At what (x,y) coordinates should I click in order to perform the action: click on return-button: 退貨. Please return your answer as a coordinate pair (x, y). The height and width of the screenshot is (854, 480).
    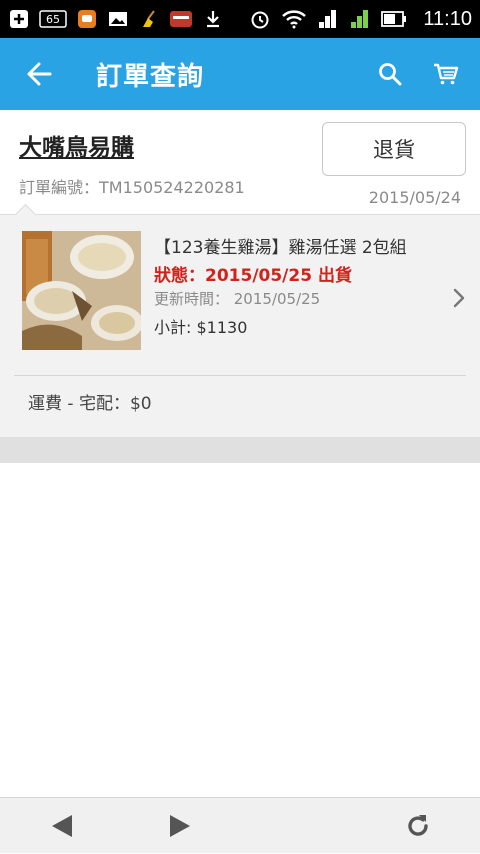
    Looking at the image, I should click on (394, 149).